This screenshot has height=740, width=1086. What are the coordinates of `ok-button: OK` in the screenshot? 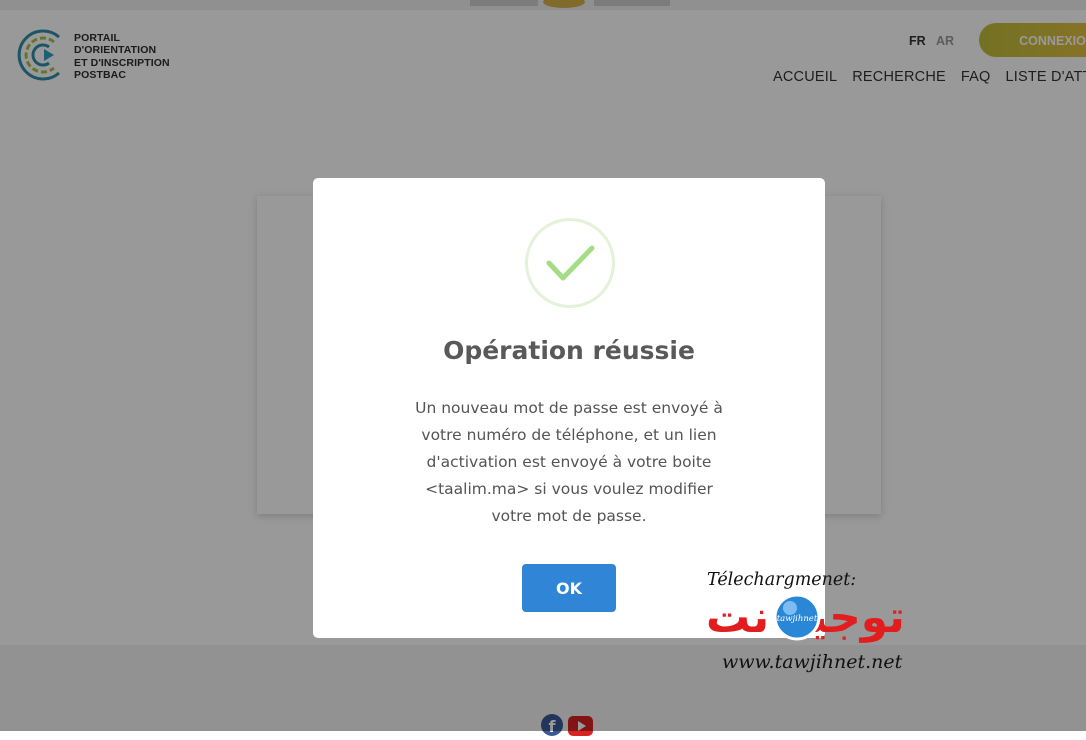 It's located at (569, 588).